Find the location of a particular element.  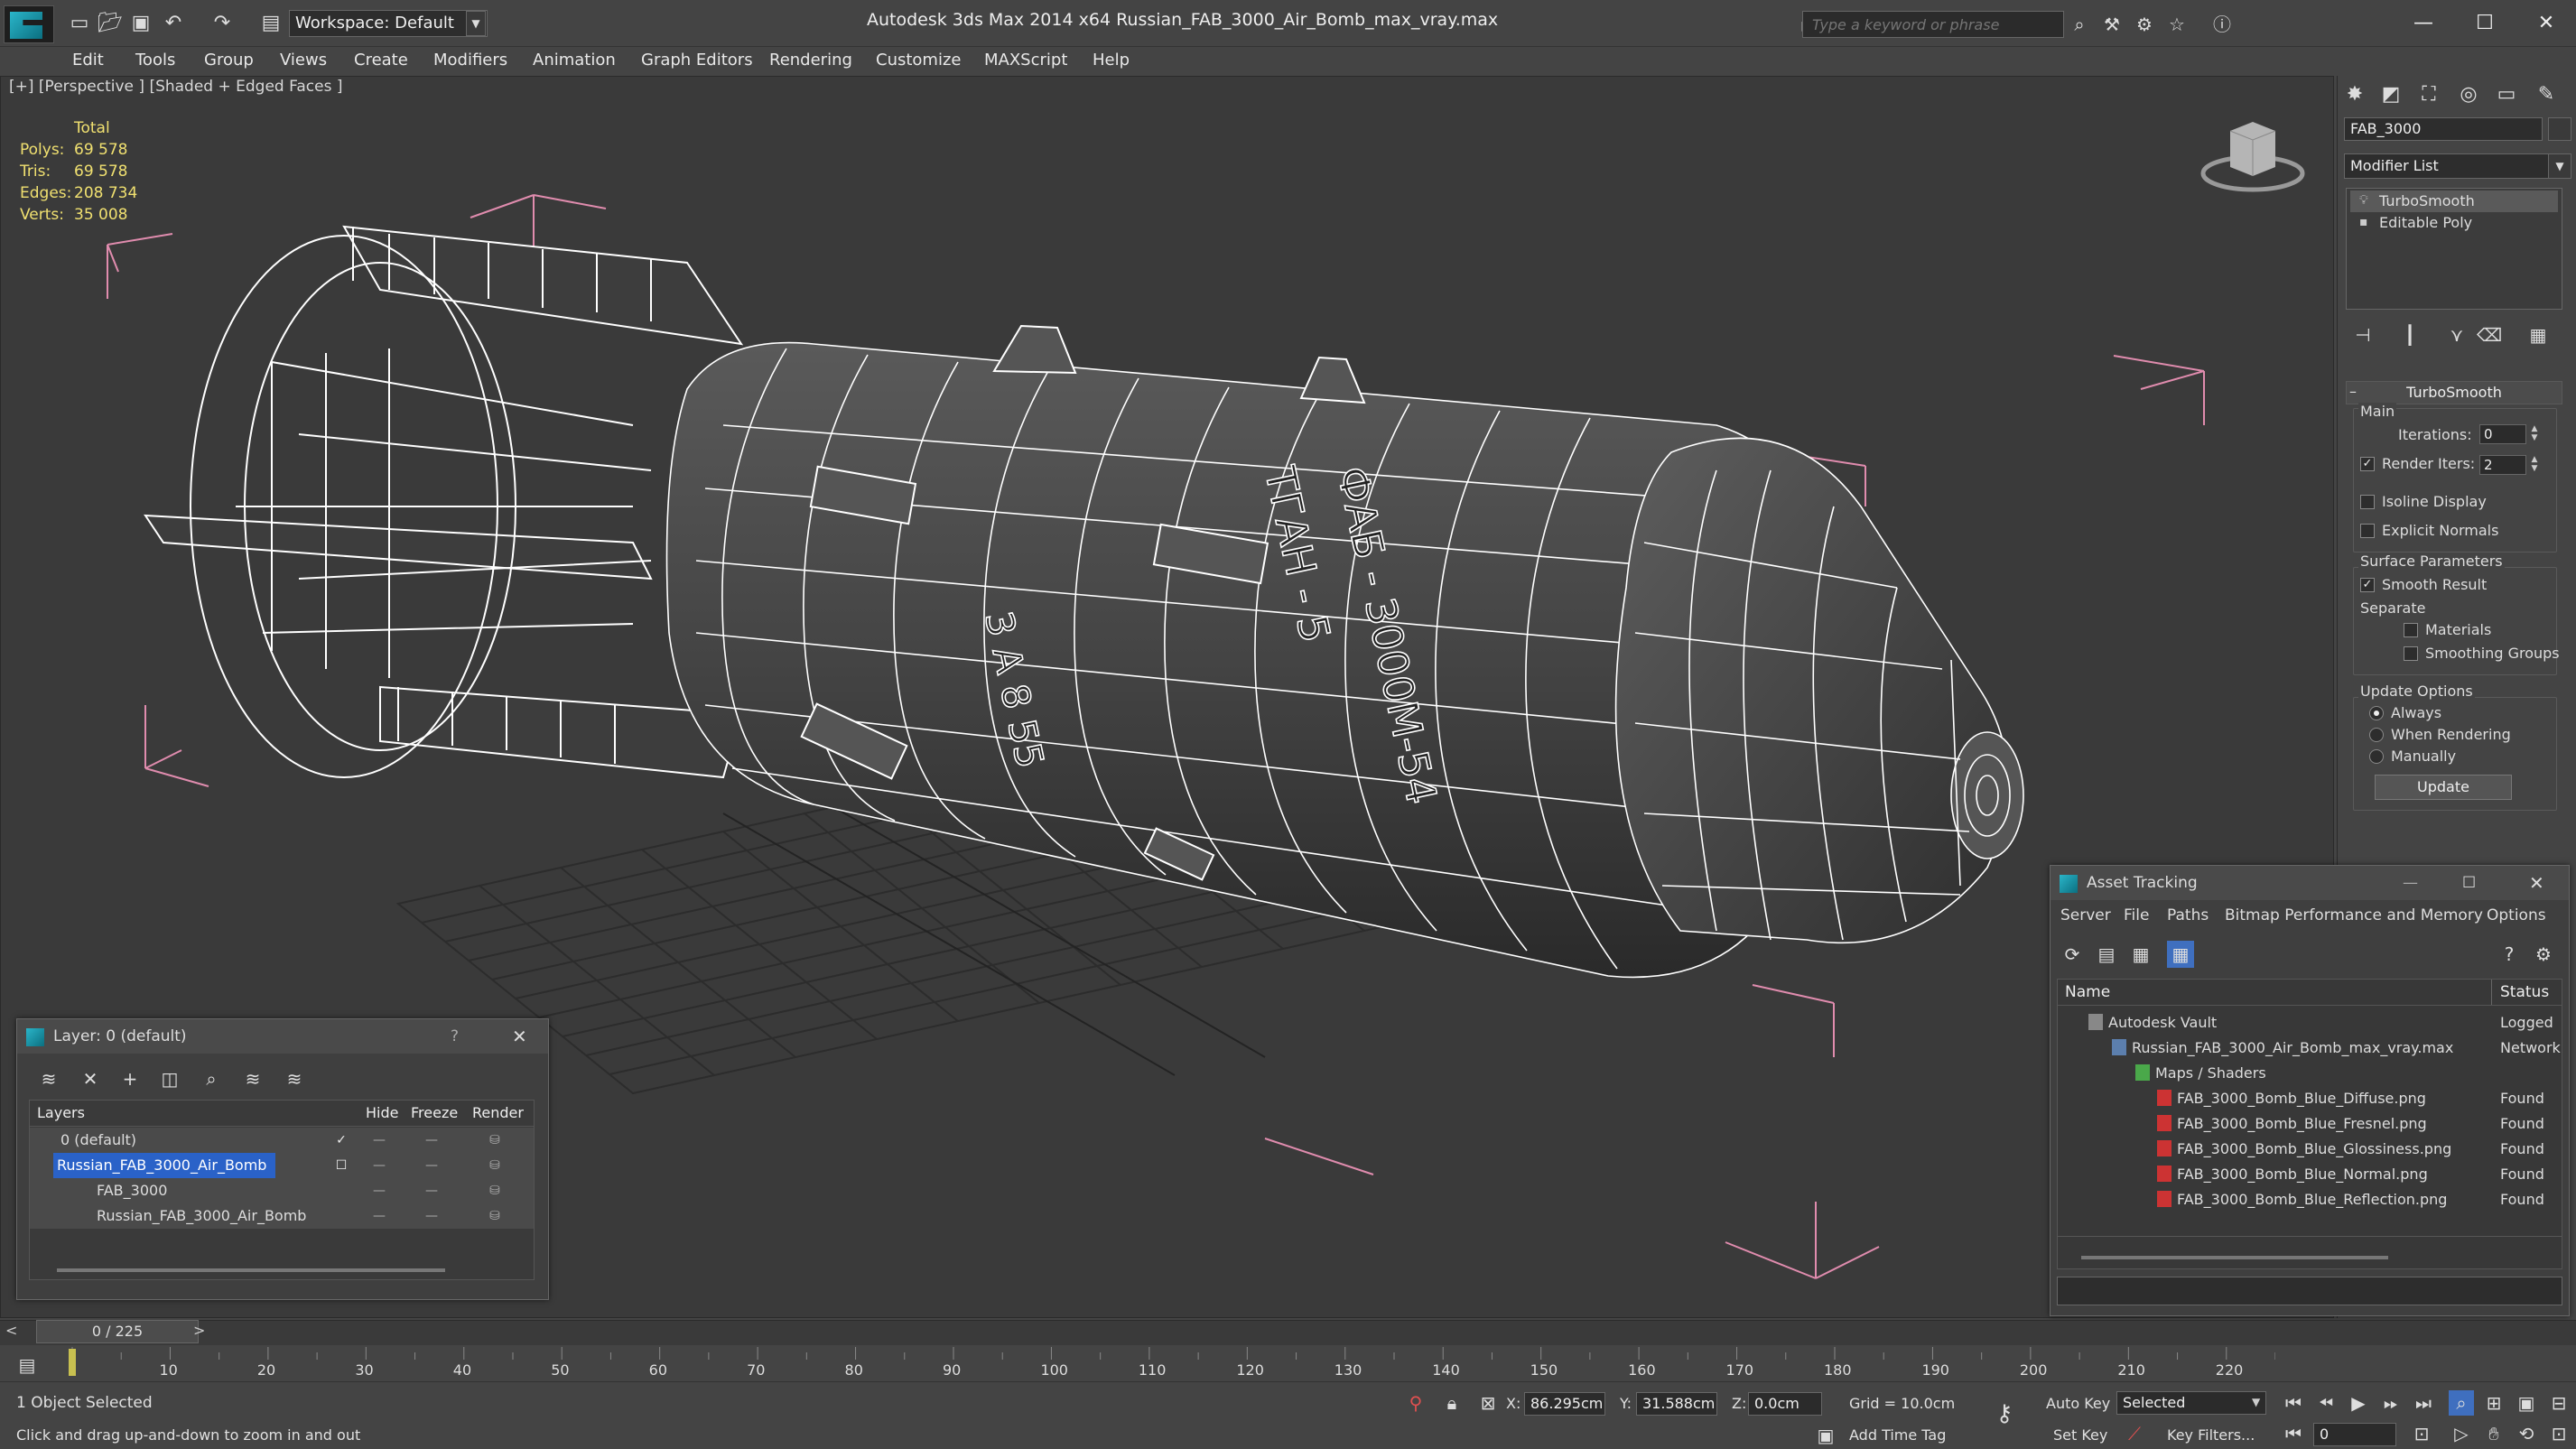

asset-window-close-icon: ✕ is located at coordinates (2536, 883).